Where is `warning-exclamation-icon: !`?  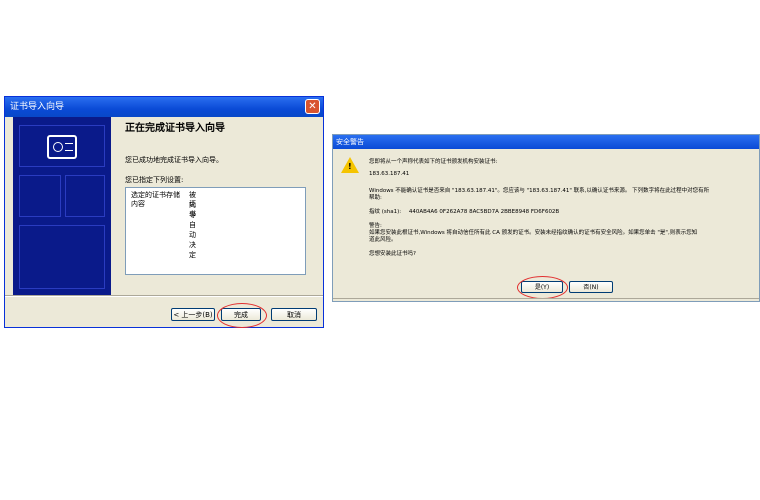 warning-exclamation-icon: ! is located at coordinates (350, 166).